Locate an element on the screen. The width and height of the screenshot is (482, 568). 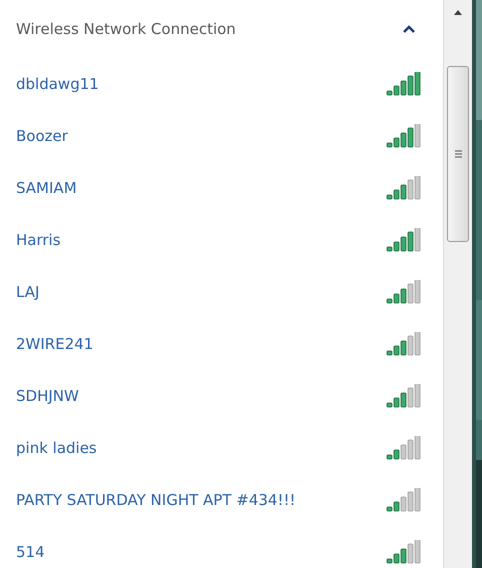
scrollbar-thumb is located at coordinates (458, 154).